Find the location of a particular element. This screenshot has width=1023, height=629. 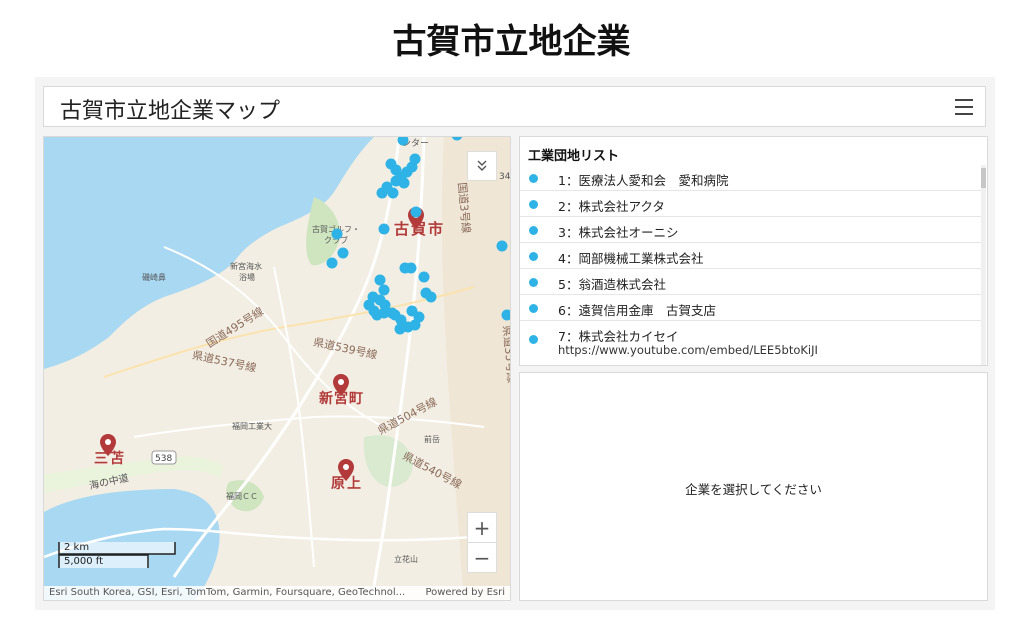

collapse-chevron-button is located at coordinates (482, 166).